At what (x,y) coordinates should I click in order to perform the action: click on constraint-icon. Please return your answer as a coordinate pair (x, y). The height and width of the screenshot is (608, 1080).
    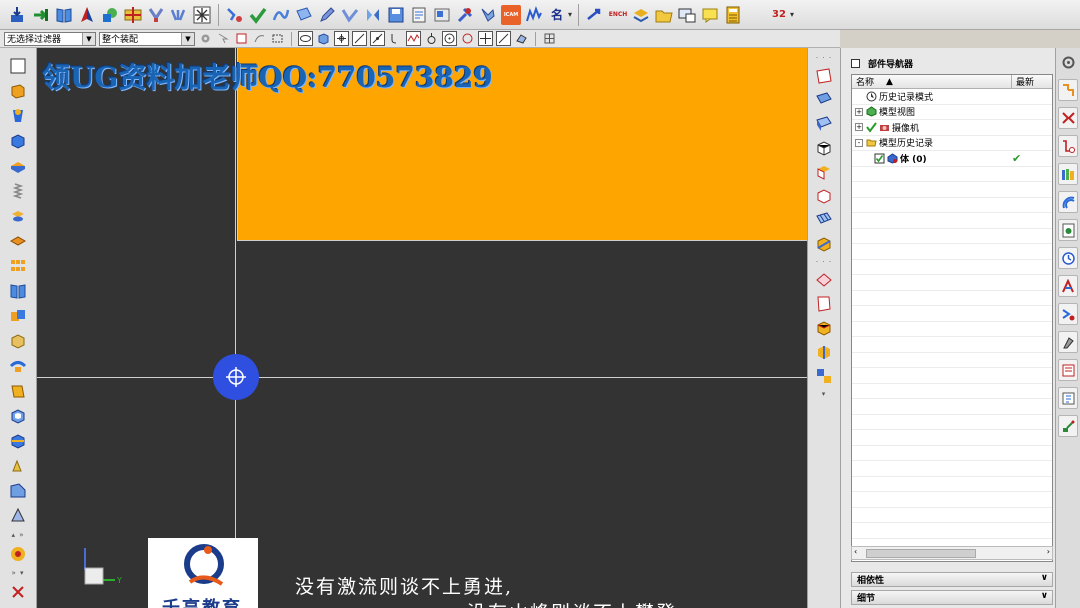
    Looking at the image, I should click on (156, 15).